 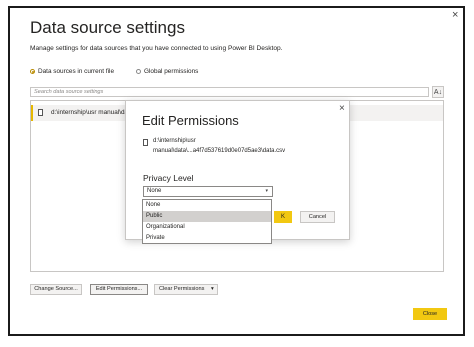 I want to click on close-button: Close, so click(x=430, y=314).